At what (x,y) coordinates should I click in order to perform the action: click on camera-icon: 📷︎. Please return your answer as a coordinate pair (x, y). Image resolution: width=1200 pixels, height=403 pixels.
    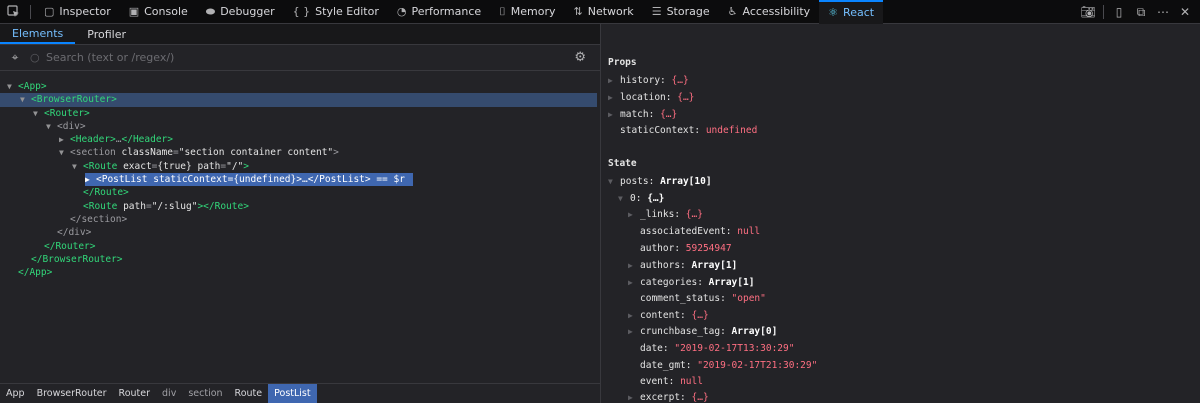
    Looking at the image, I should click on (1088, 12).